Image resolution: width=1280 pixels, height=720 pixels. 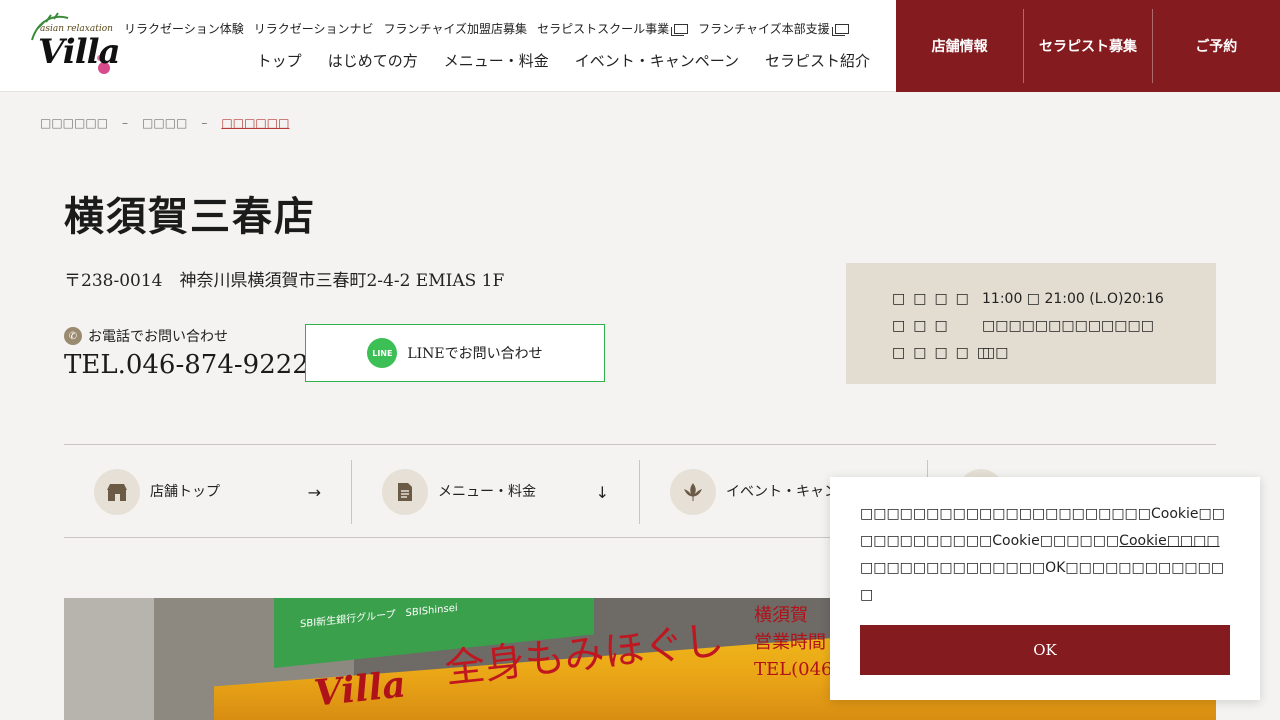 I want to click on store-info-button: 店舗情報, so click(x=960, y=46).